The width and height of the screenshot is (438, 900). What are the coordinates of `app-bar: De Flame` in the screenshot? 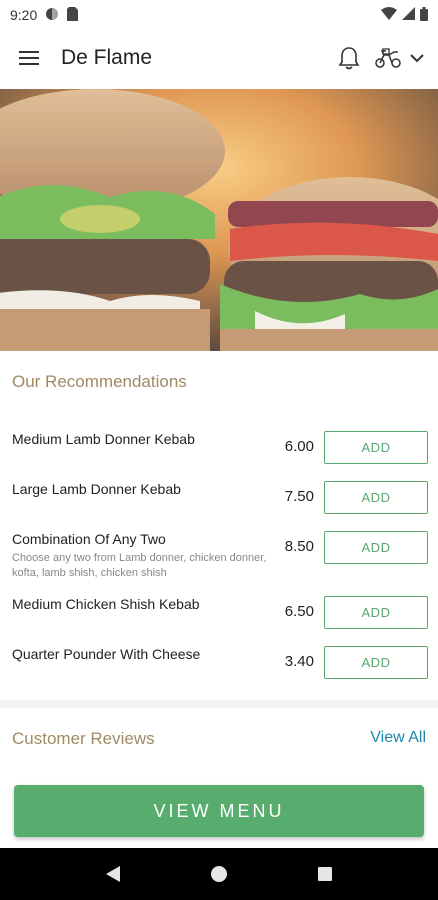 It's located at (219, 58).